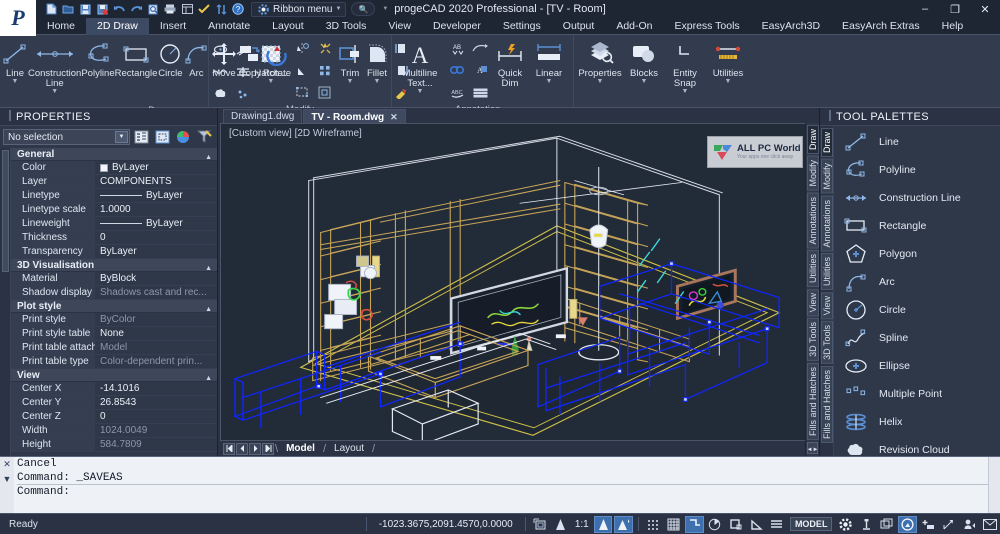 Image resolution: width=1000 pixels, height=534 pixels. I want to click on dock-tab-modify: Modify, so click(812, 173).